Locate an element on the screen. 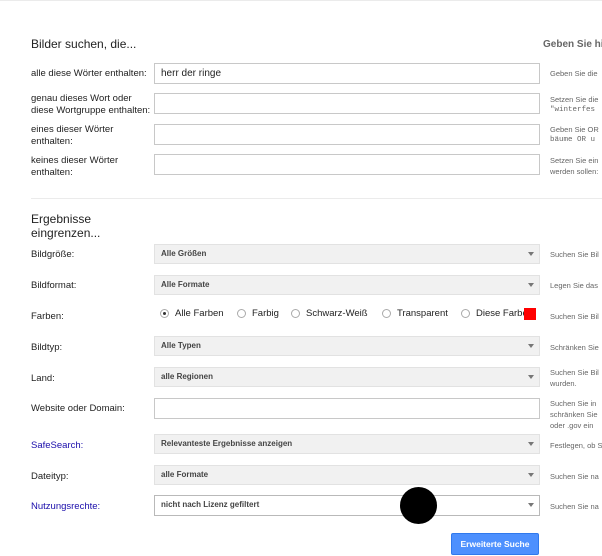  safesearch-value: Relevanteste Ergebnisse anzeigen is located at coordinates (227, 443).